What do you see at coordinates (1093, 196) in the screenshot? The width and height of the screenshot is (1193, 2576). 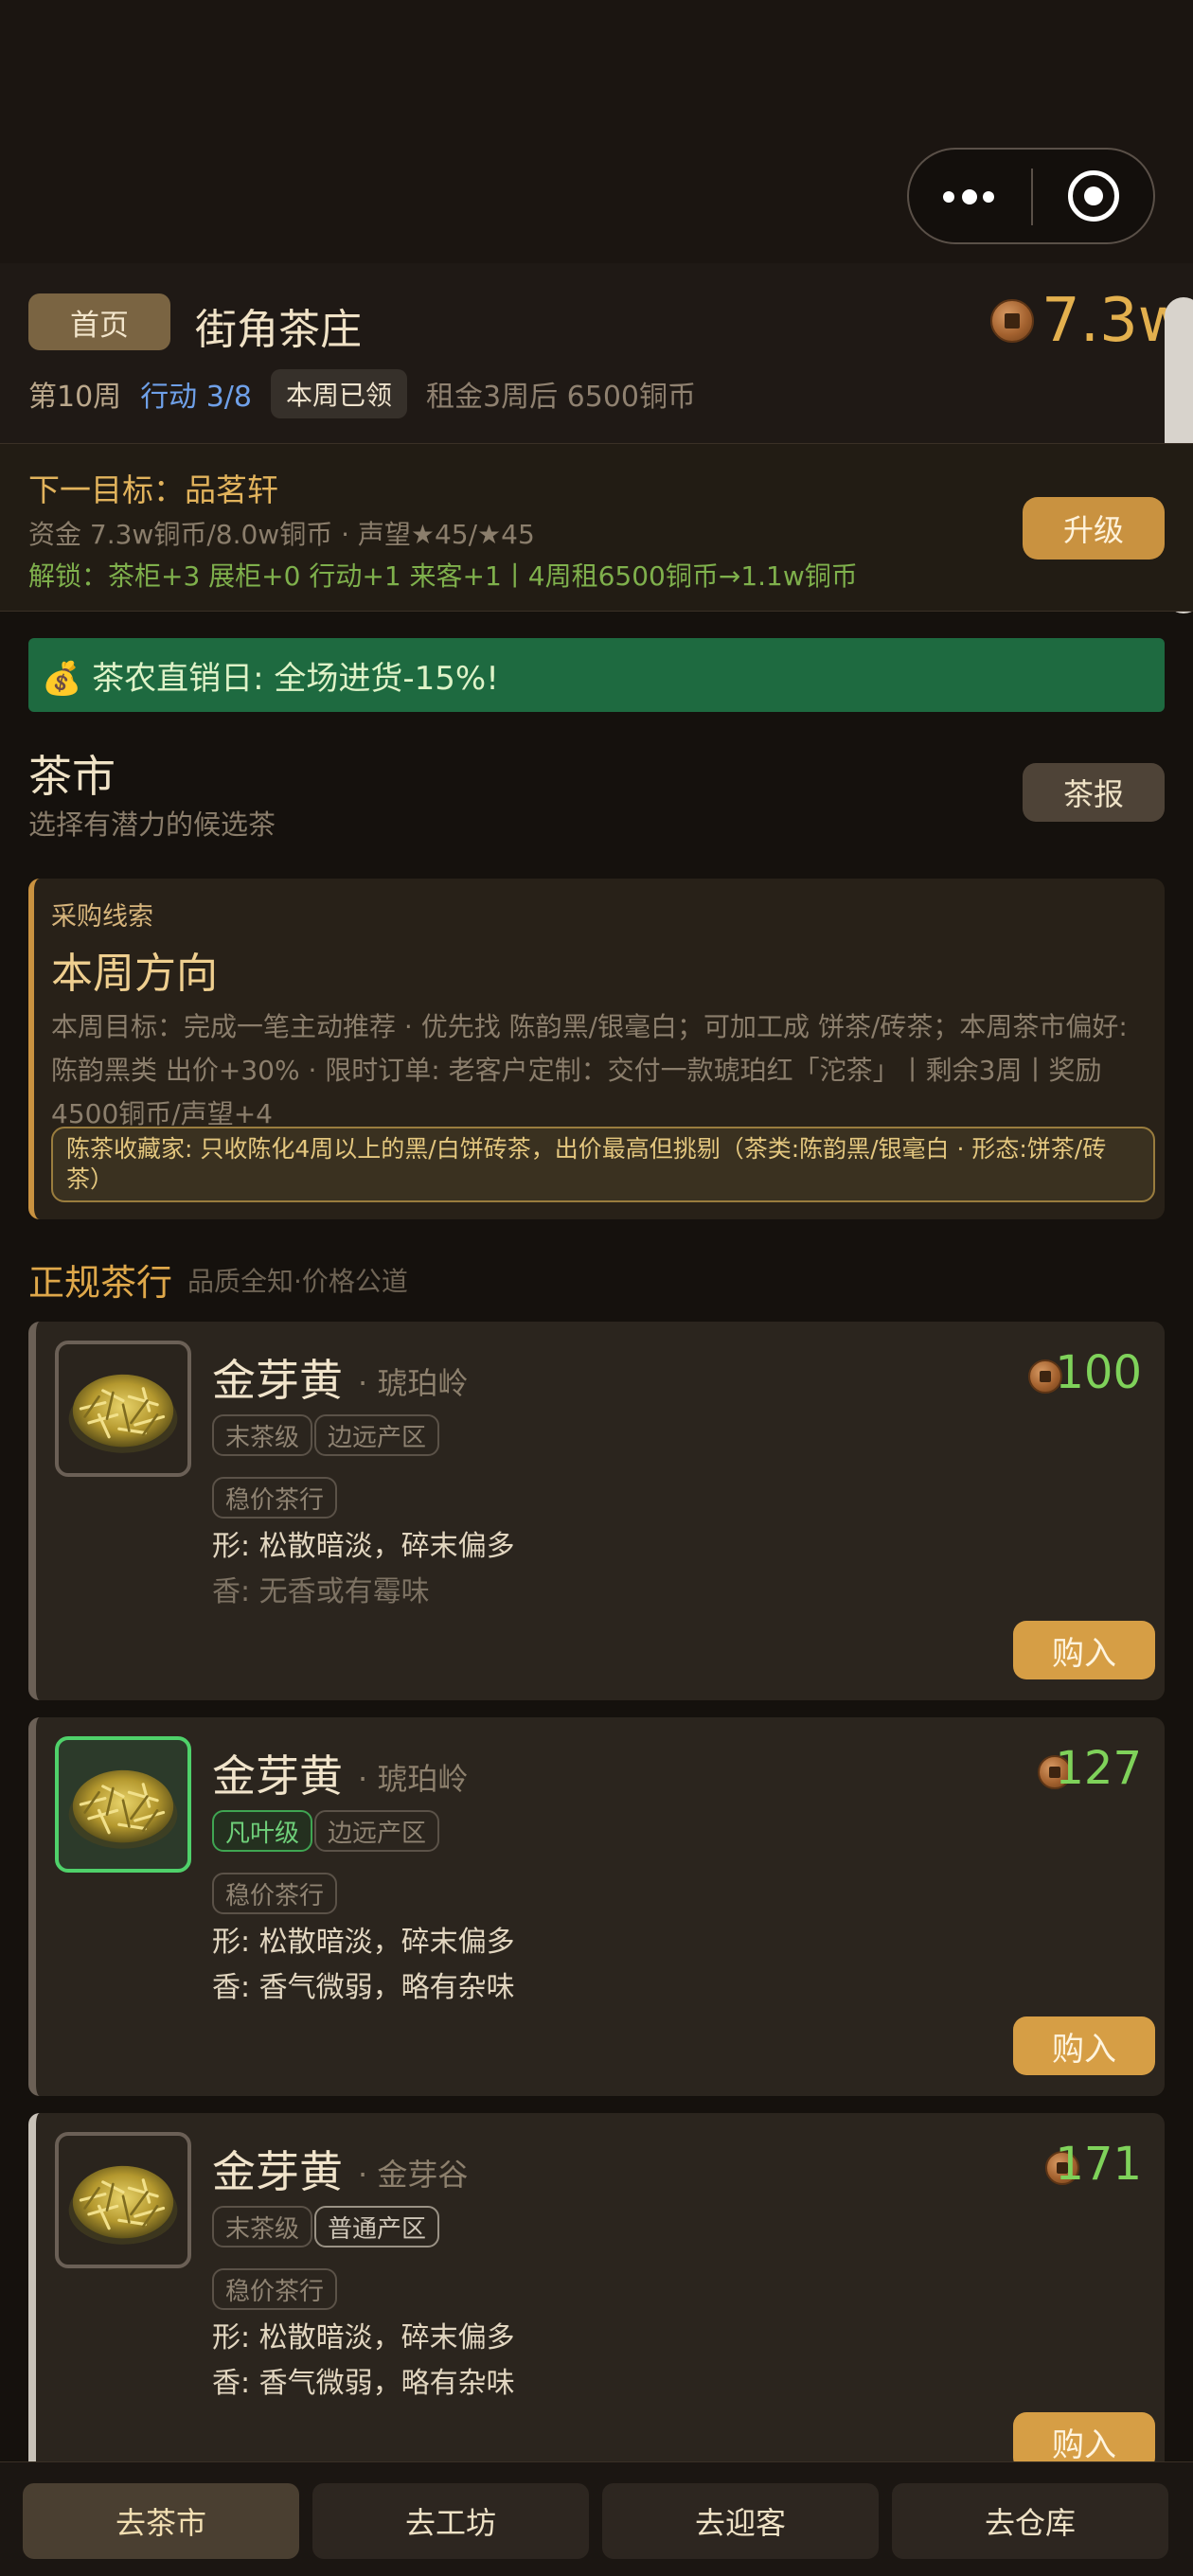 I see `target-icon` at bounding box center [1093, 196].